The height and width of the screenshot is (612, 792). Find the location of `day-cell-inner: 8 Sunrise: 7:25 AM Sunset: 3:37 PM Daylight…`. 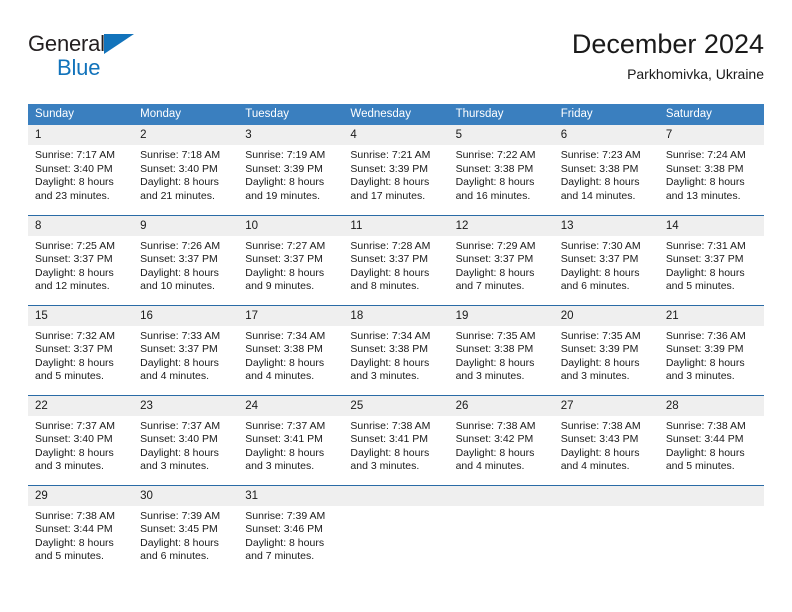

day-cell-inner: 8 Sunrise: 7:25 AM Sunset: 3:37 PM Daylight… is located at coordinates (81, 260).